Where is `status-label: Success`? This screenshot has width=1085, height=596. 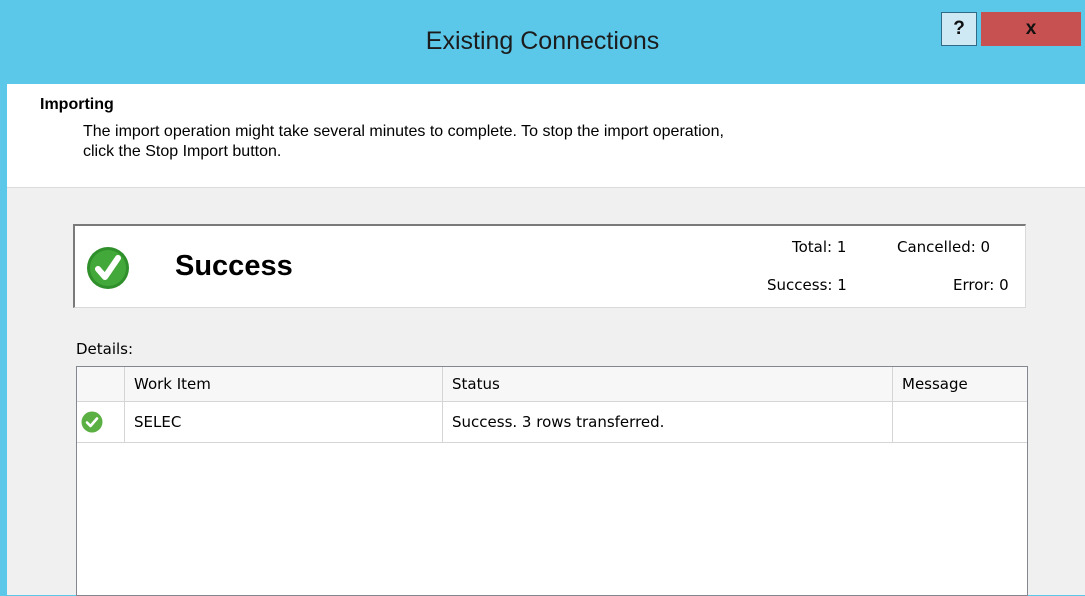 status-label: Success is located at coordinates (234, 266).